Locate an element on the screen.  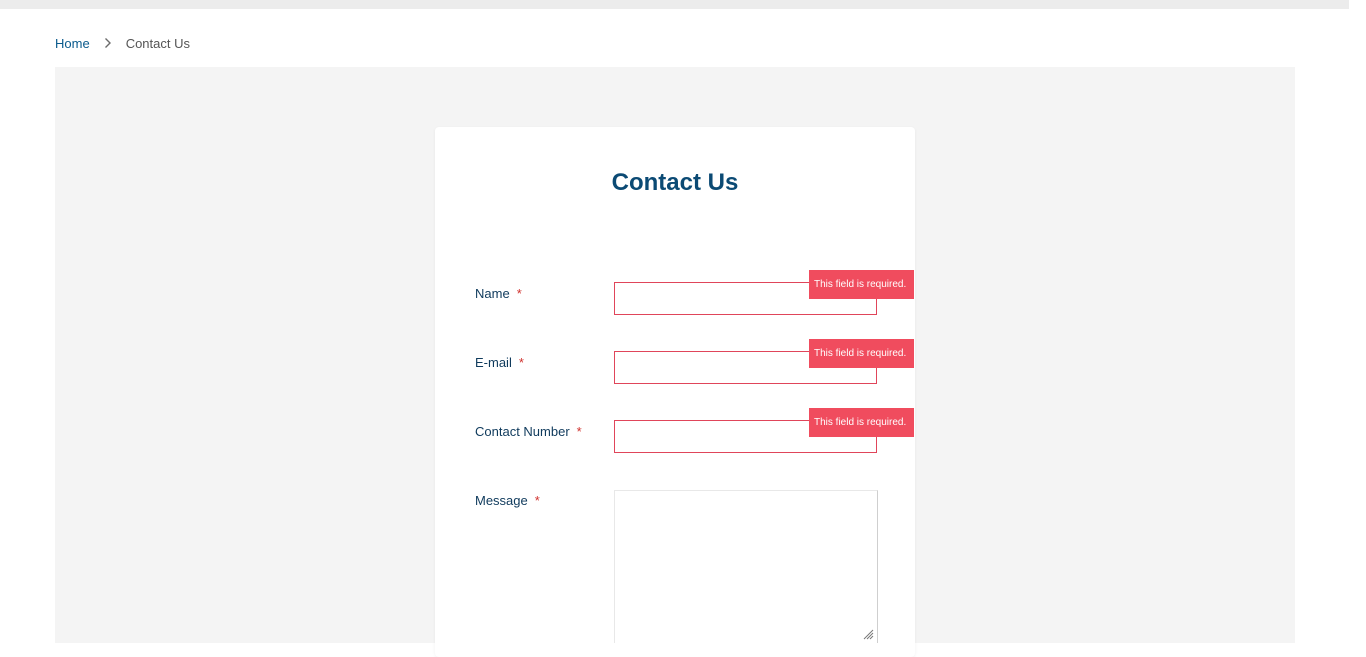
name-label: Name * is located at coordinates (498, 293).